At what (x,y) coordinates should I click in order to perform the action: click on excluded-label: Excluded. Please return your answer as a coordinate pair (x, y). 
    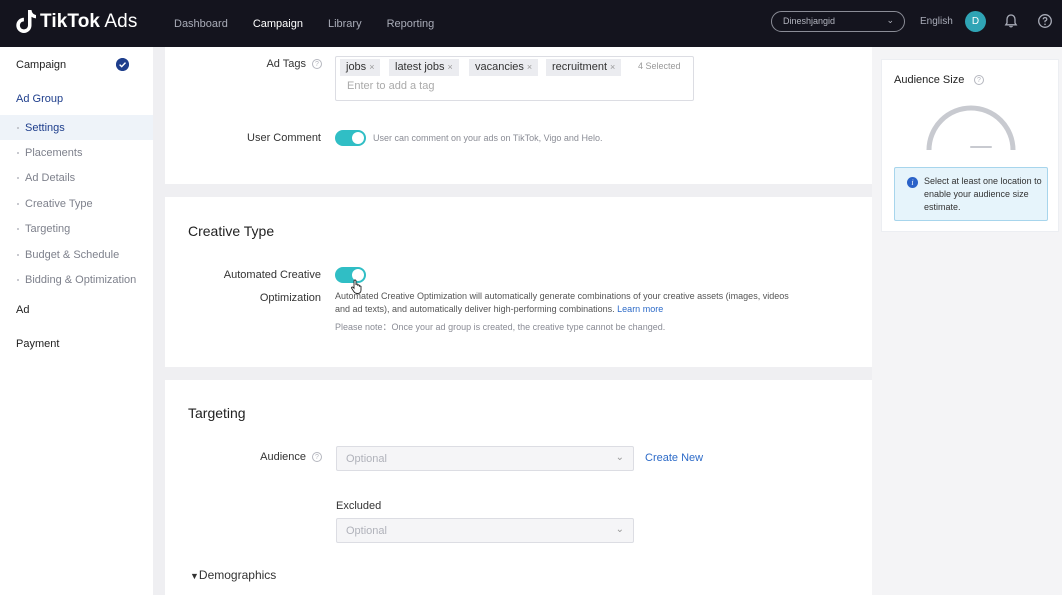
    Looking at the image, I should click on (359, 506).